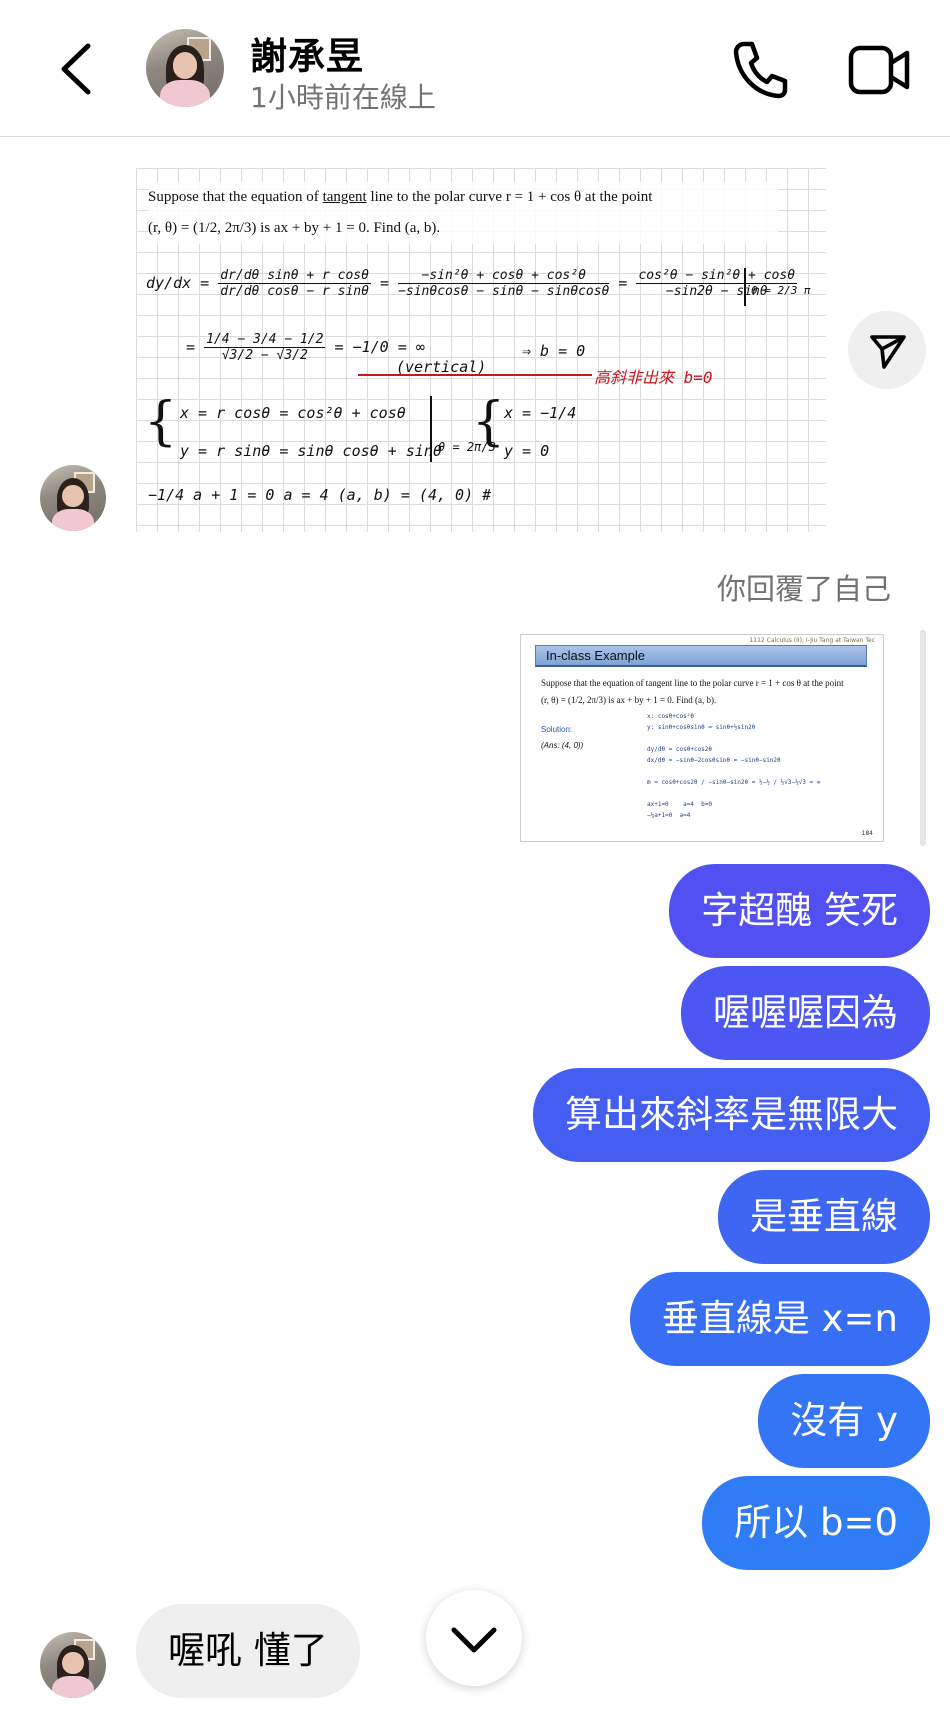  Describe the element at coordinates (731, 1115) in the screenshot. I see `outgoing-message: 算出來斜率是無限大` at that location.